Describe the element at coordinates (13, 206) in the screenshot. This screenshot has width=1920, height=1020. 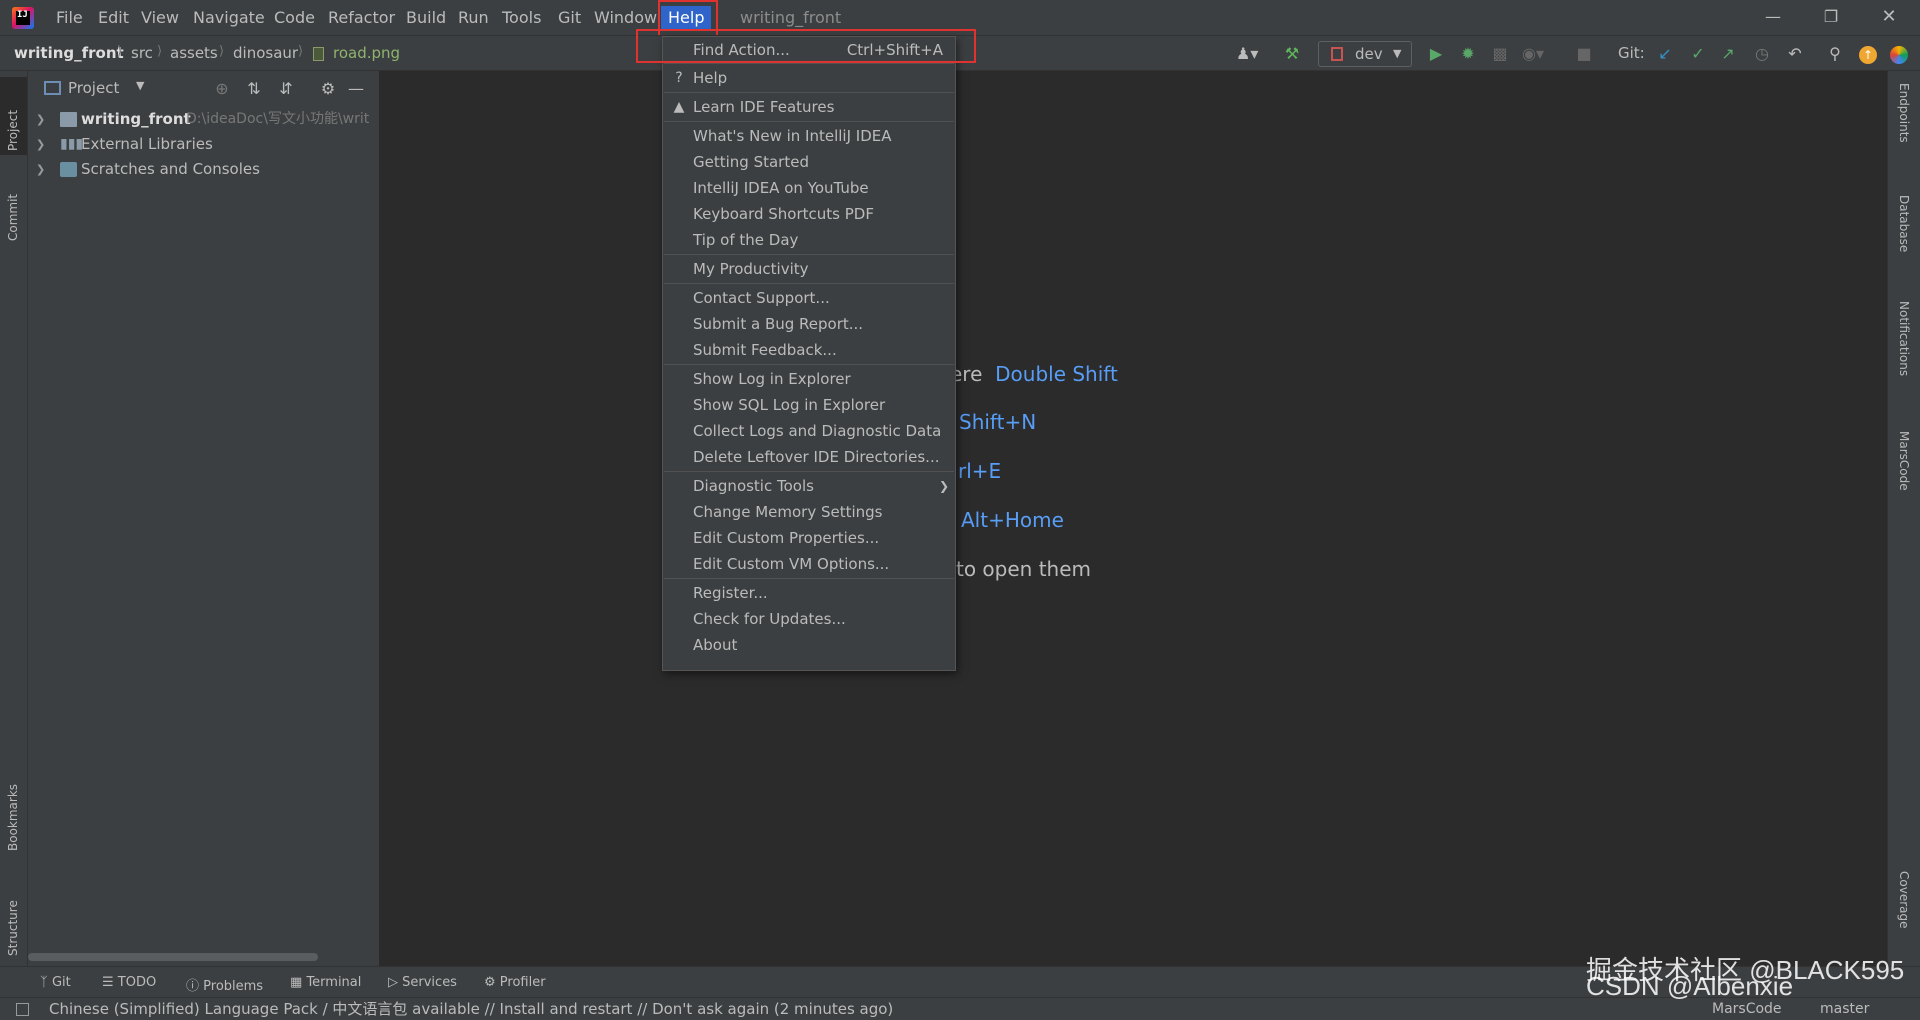
I see `left-tab-commit: Commit` at that location.